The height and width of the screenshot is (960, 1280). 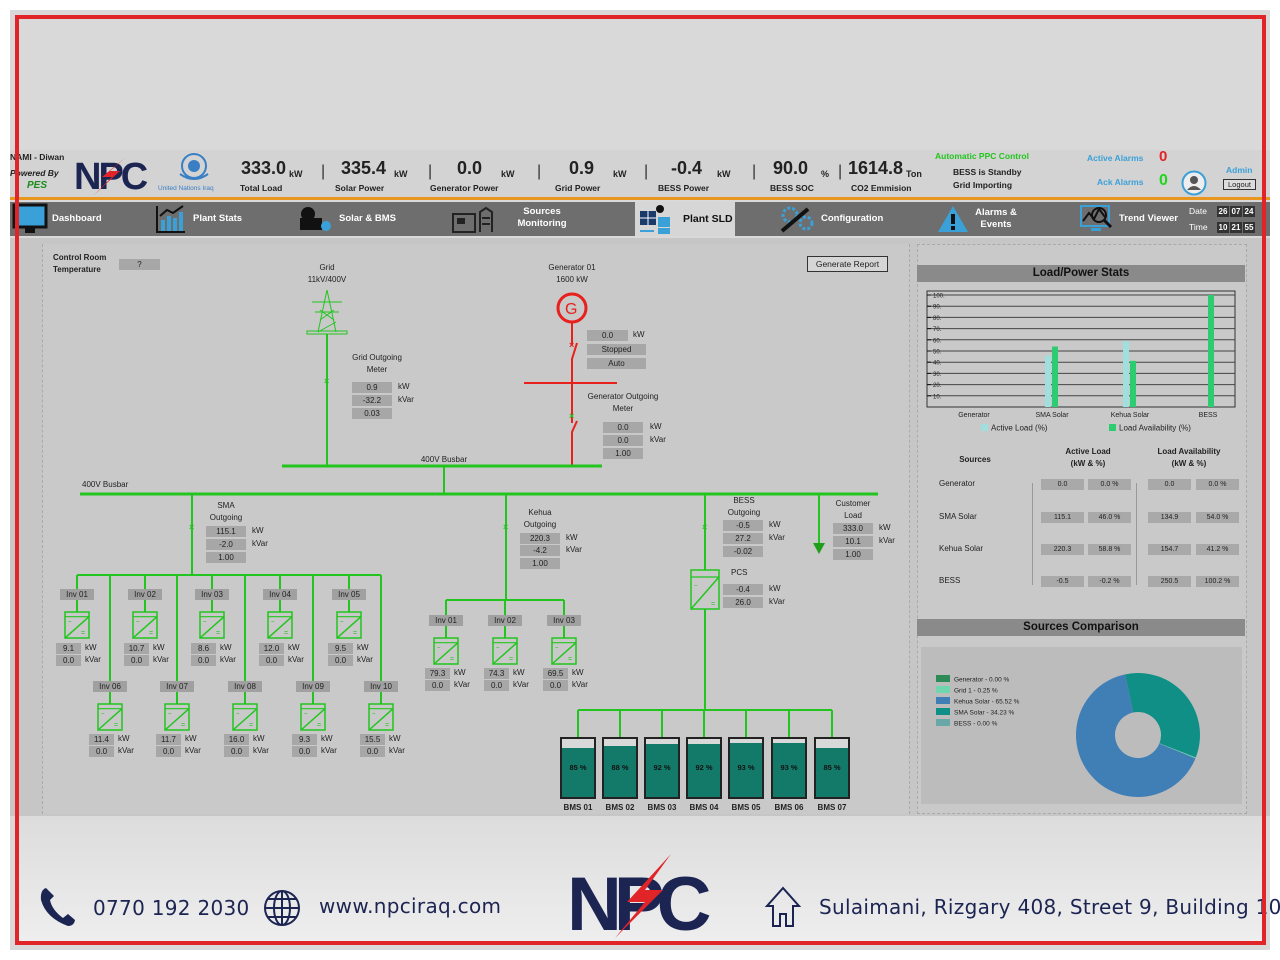 I want to click on battery-fill, so click(x=578, y=772).